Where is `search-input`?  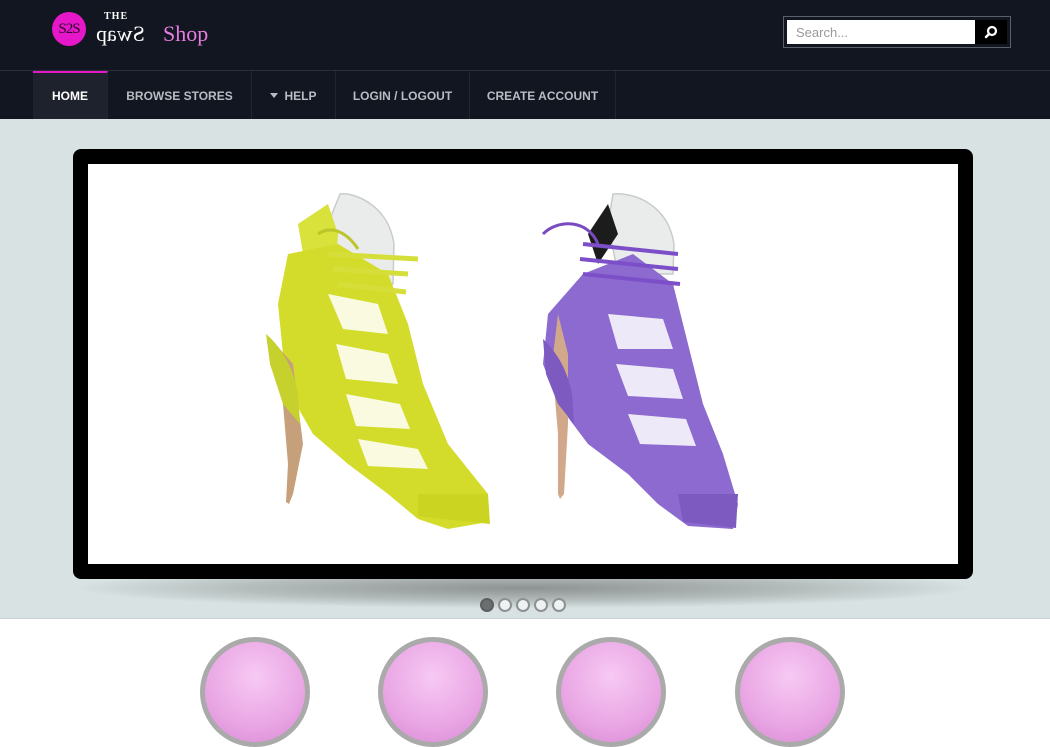
search-input is located at coordinates (881, 32).